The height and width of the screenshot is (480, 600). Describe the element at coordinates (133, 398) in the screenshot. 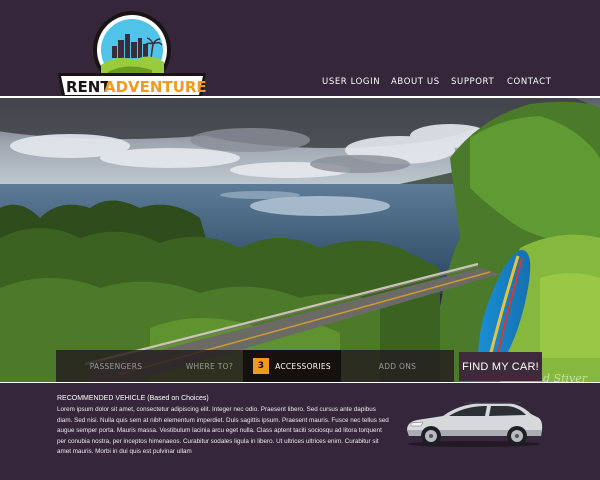

I see `recommended-vehicle-title: RECOMMENDED VEHICLE (Based on Choices)` at that location.